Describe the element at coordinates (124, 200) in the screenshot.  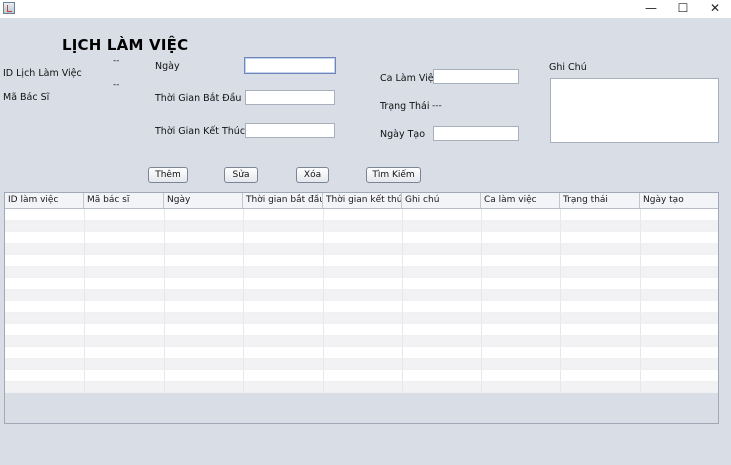
I see `column-header: Mã bác sĩ` at that location.